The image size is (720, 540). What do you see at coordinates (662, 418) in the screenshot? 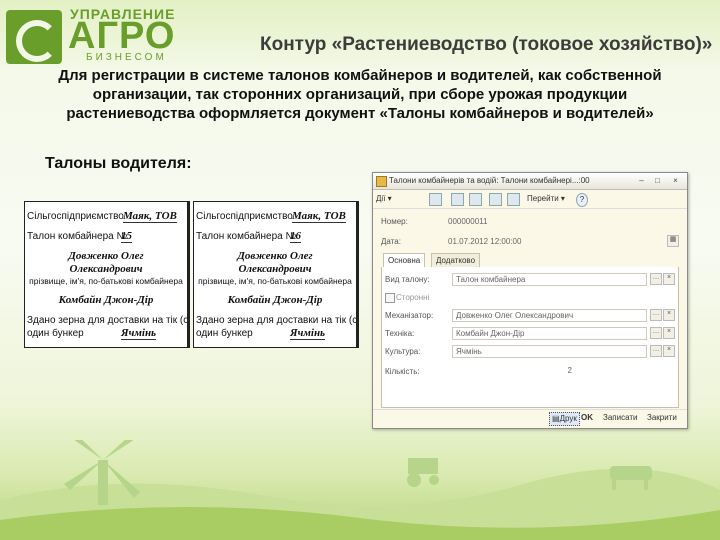
I see `close-button: Закрити` at bounding box center [662, 418].